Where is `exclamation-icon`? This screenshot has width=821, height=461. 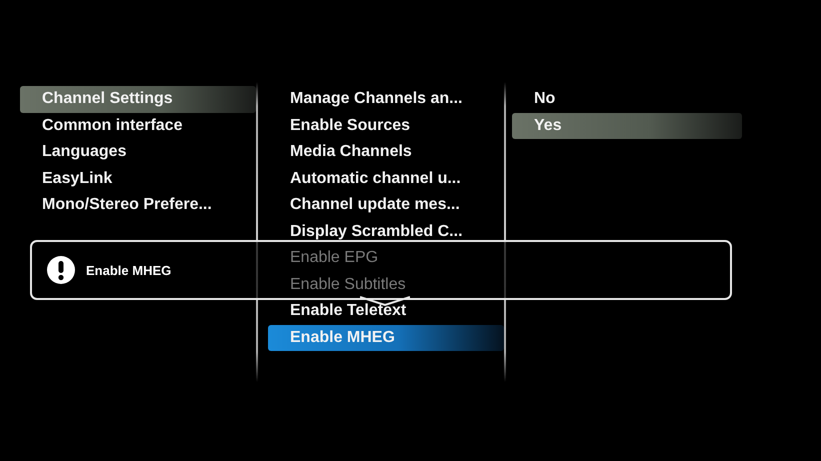 exclamation-icon is located at coordinates (61, 270).